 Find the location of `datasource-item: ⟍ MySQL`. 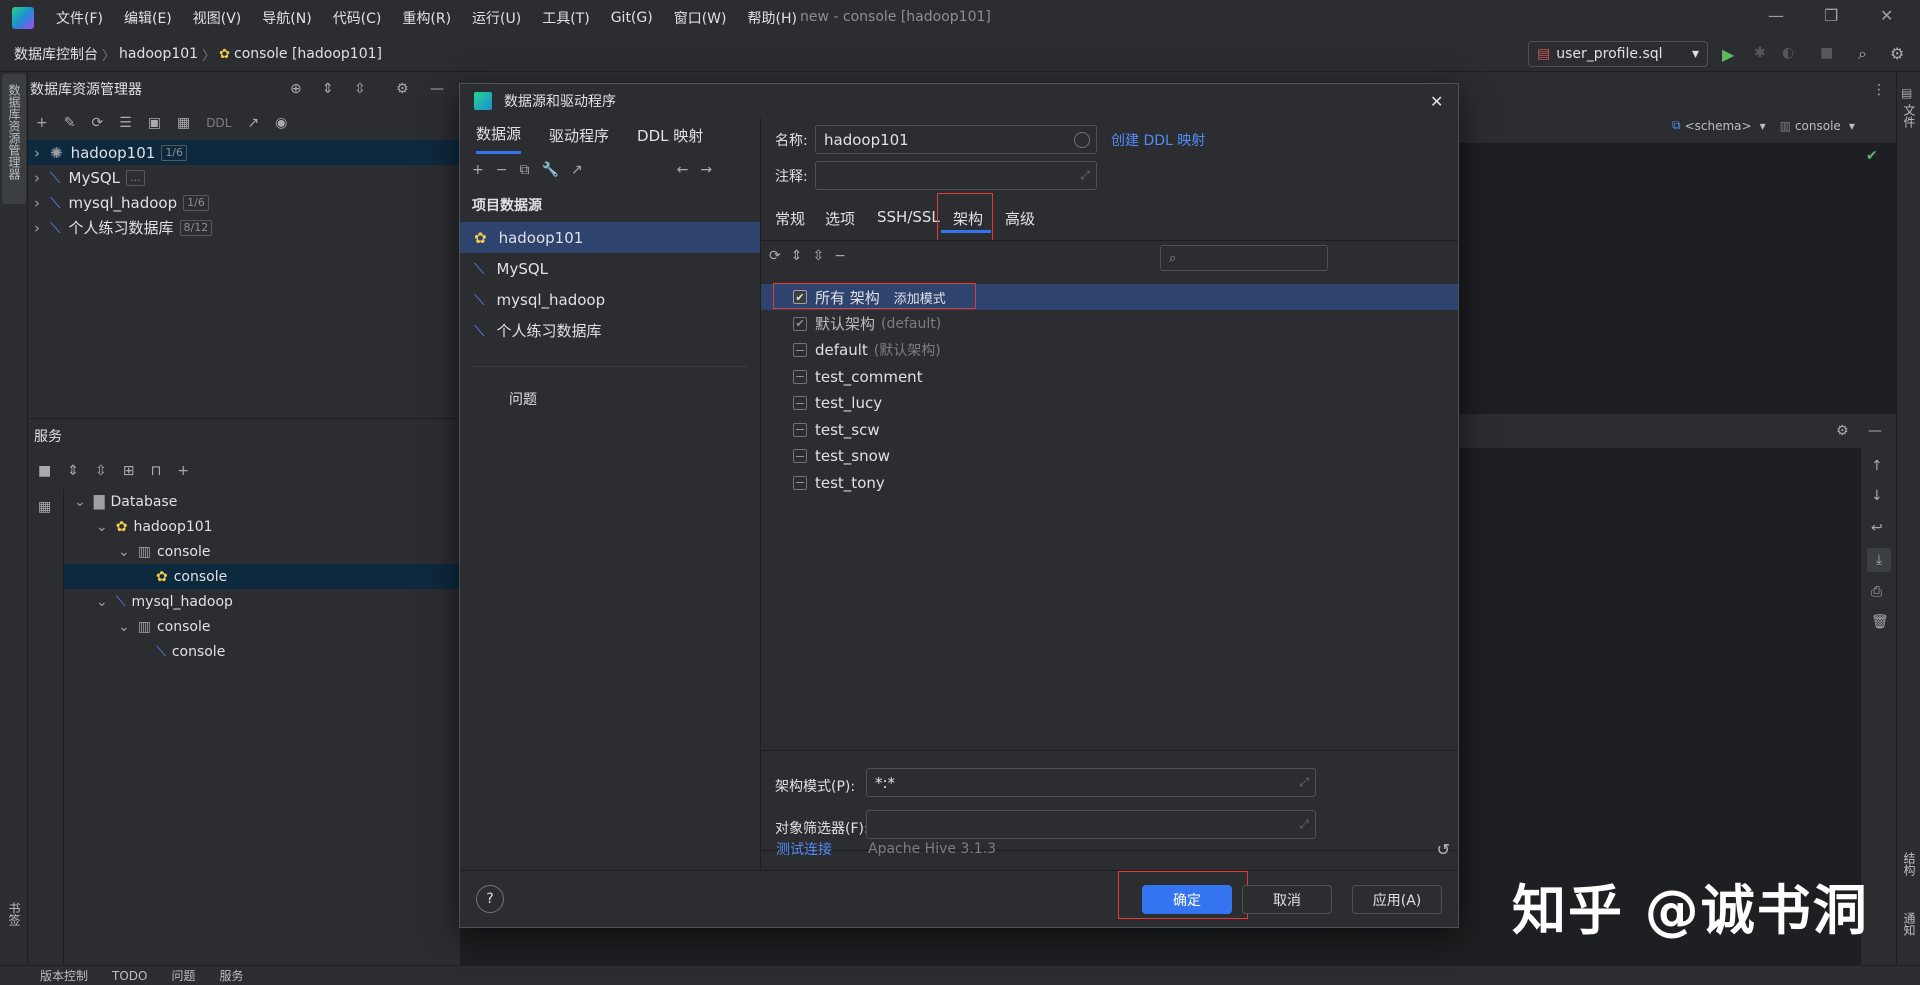

datasource-item: ⟍ MySQL is located at coordinates (610, 268).